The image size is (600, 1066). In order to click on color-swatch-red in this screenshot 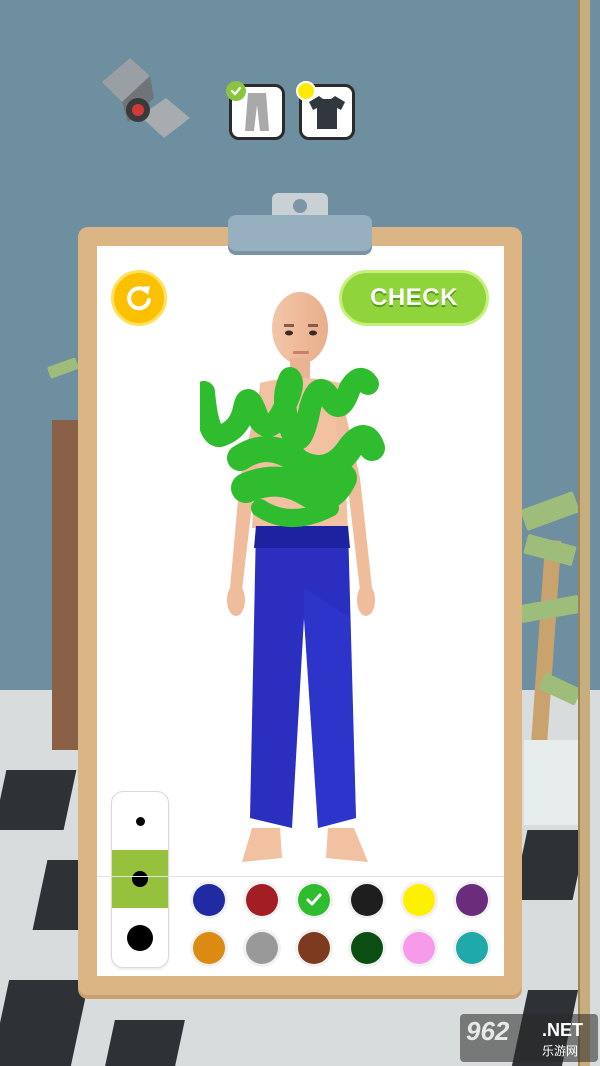, I will do `click(261, 900)`.